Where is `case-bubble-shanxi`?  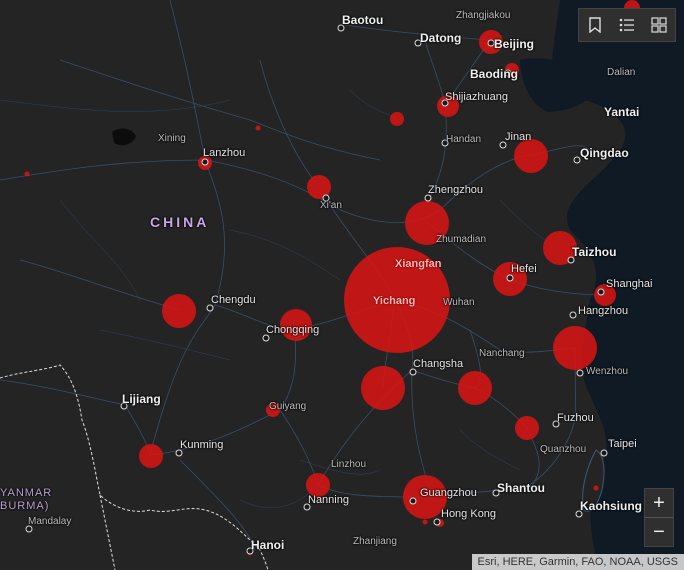
case-bubble-shanxi is located at coordinates (397, 119).